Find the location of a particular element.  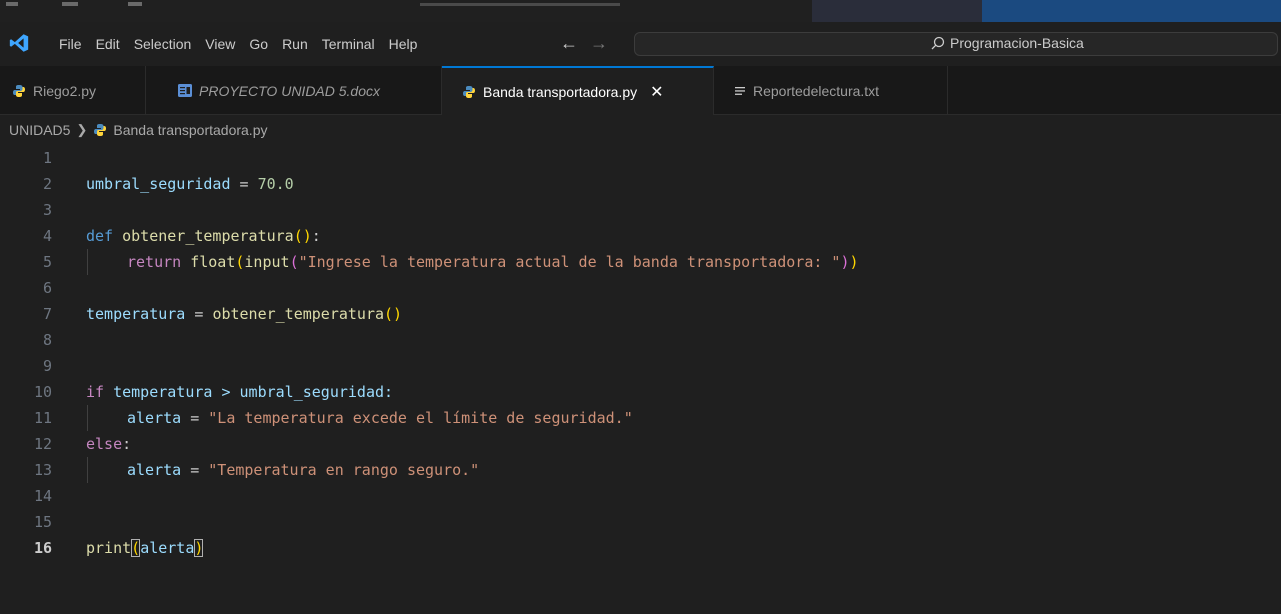

code-text: def obtener_temperatura(): is located at coordinates (203, 236).